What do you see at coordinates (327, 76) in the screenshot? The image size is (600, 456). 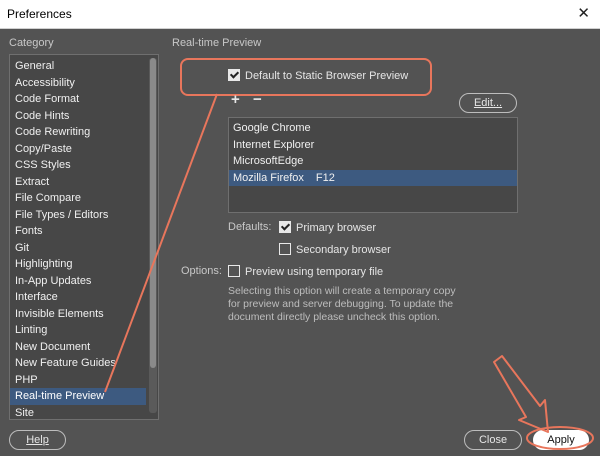 I see `default-static-preview-label: Default to Static Browser Preview` at bounding box center [327, 76].